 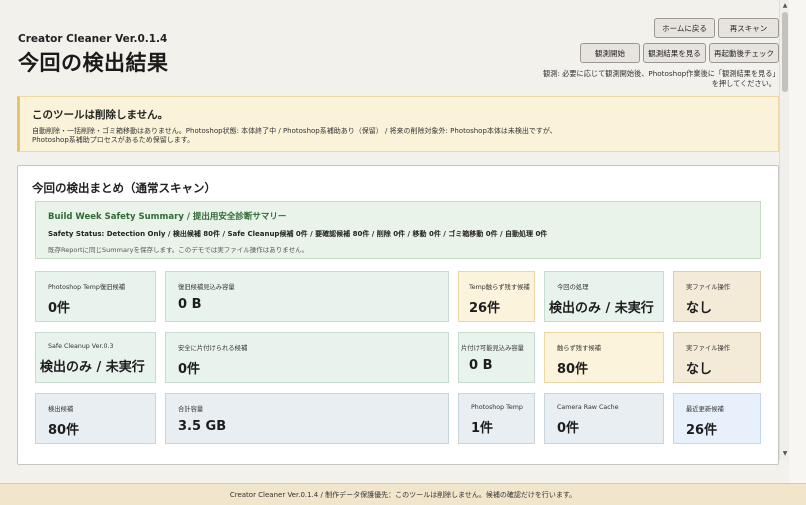 What do you see at coordinates (785, 454) in the screenshot?
I see `scroll-down-icon: ▼` at bounding box center [785, 454].